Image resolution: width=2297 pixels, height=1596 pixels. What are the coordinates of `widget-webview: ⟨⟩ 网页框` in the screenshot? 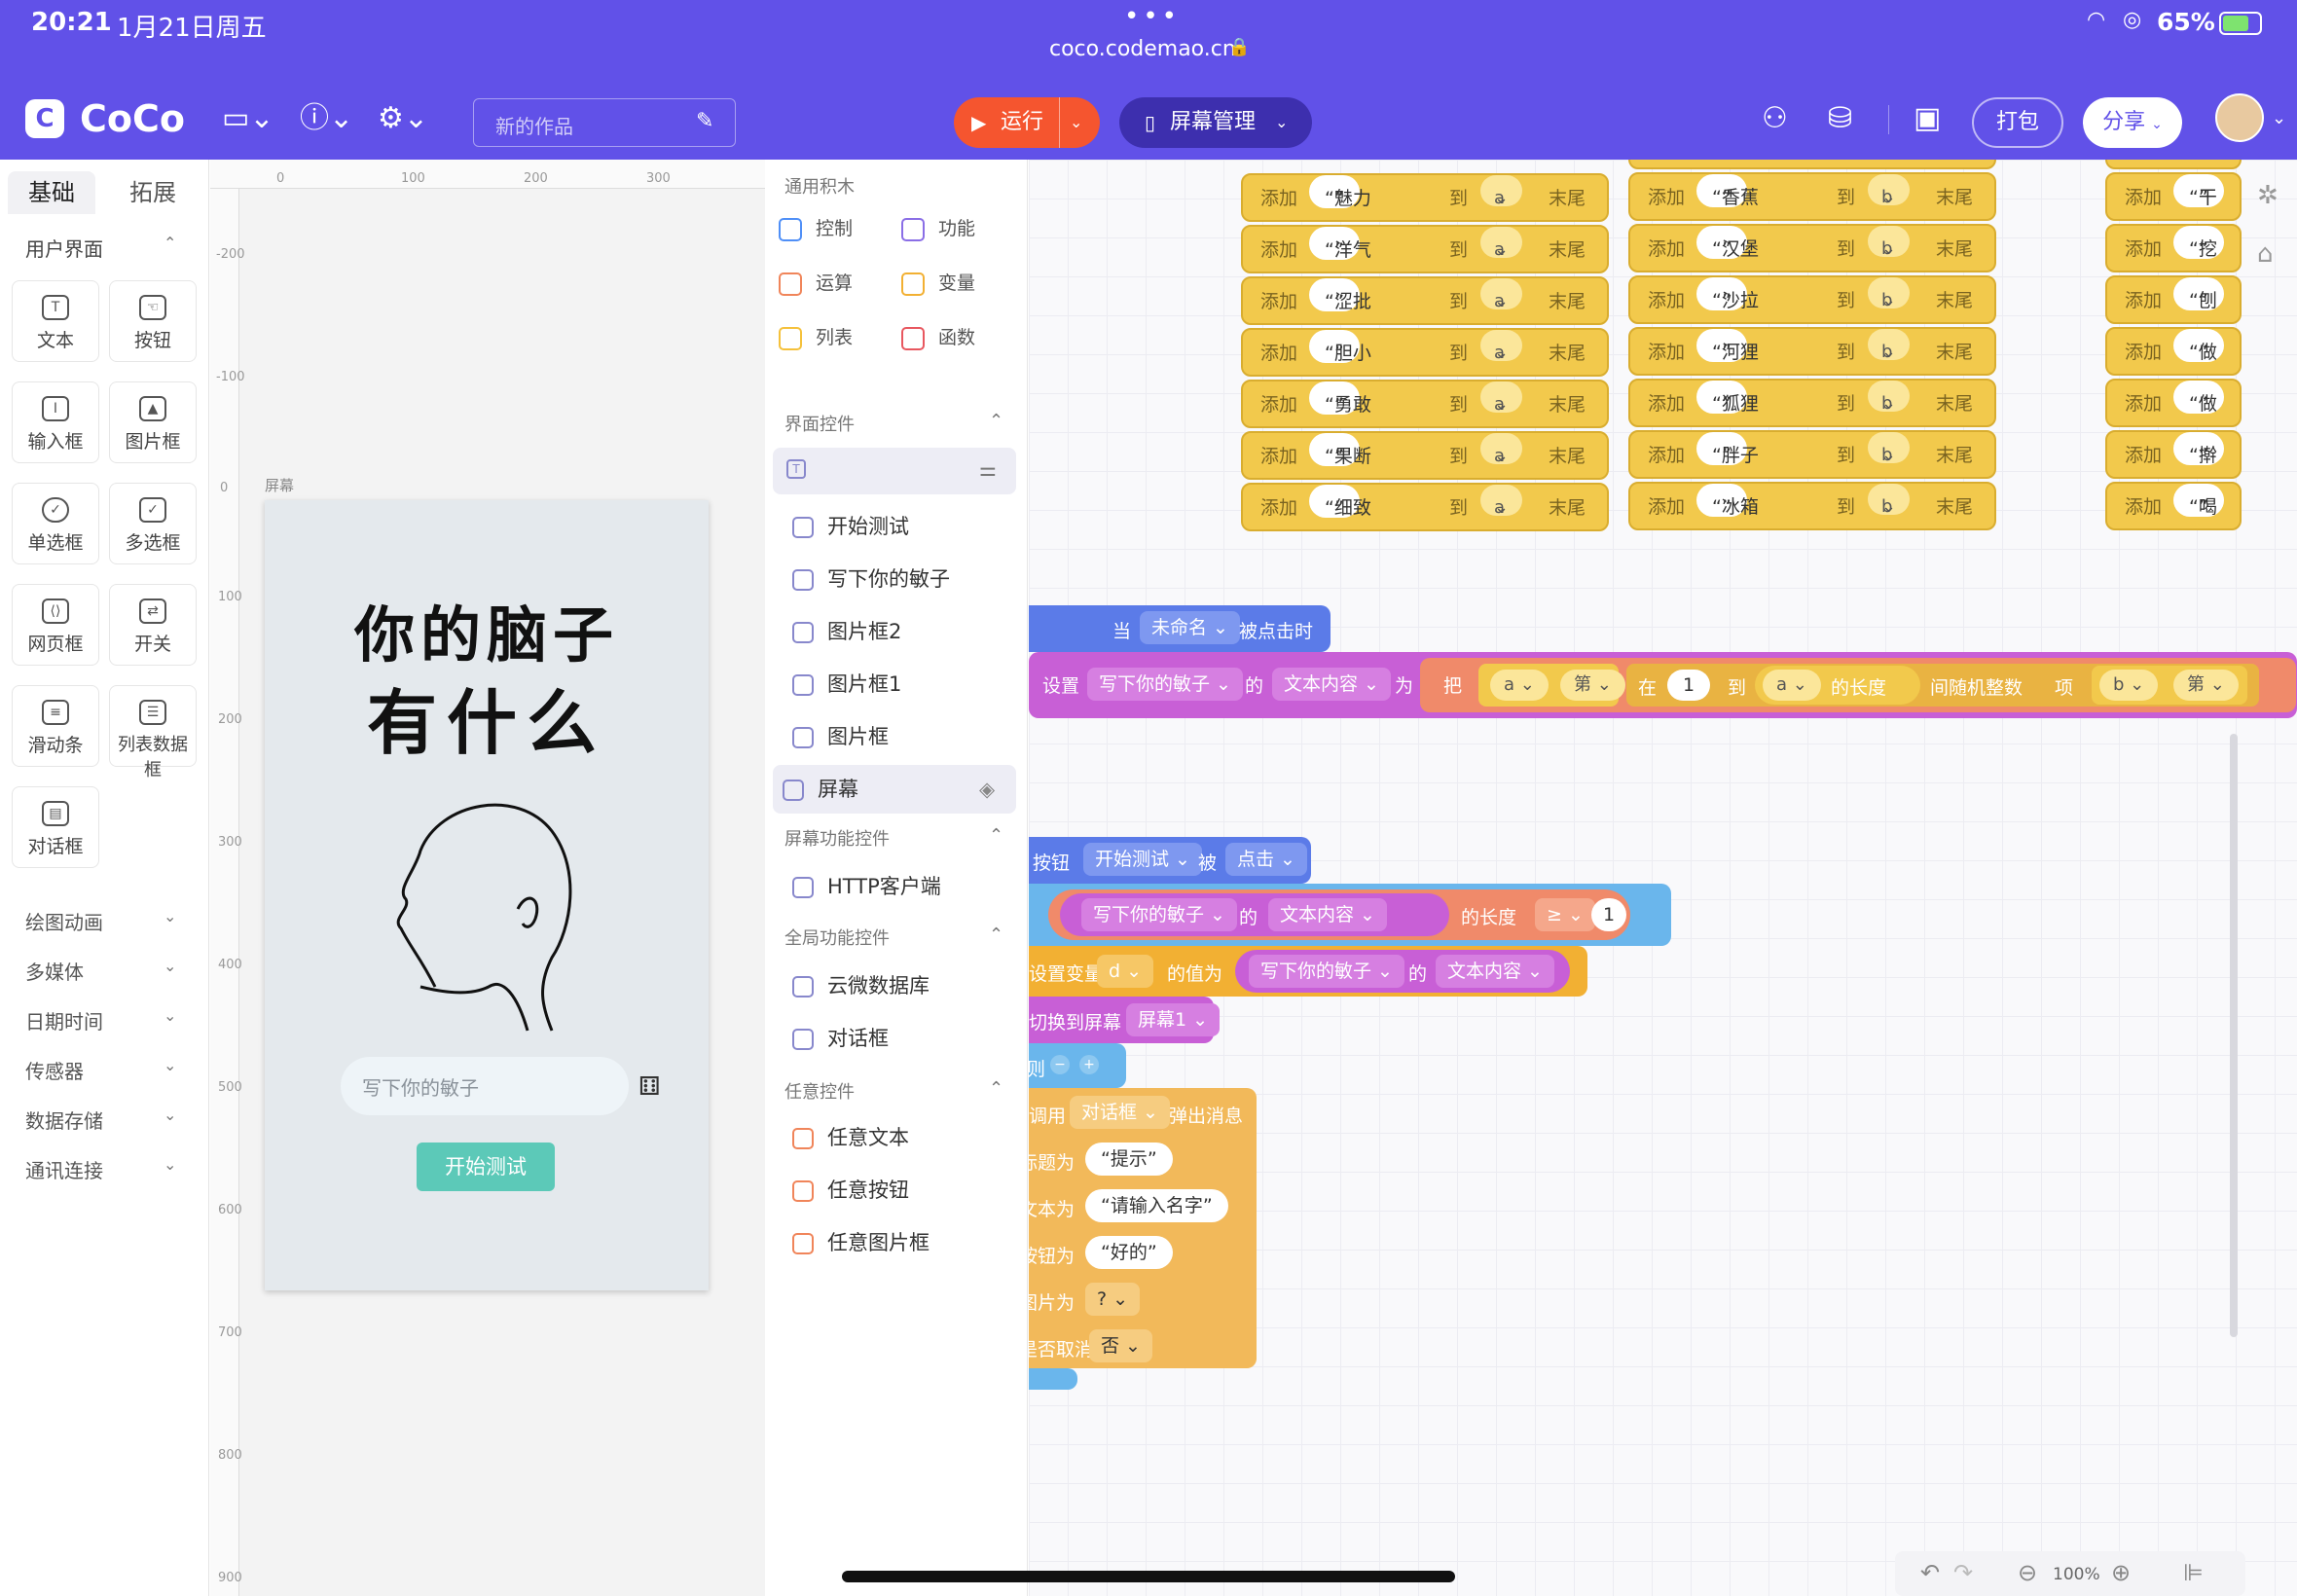 It's located at (55, 625).